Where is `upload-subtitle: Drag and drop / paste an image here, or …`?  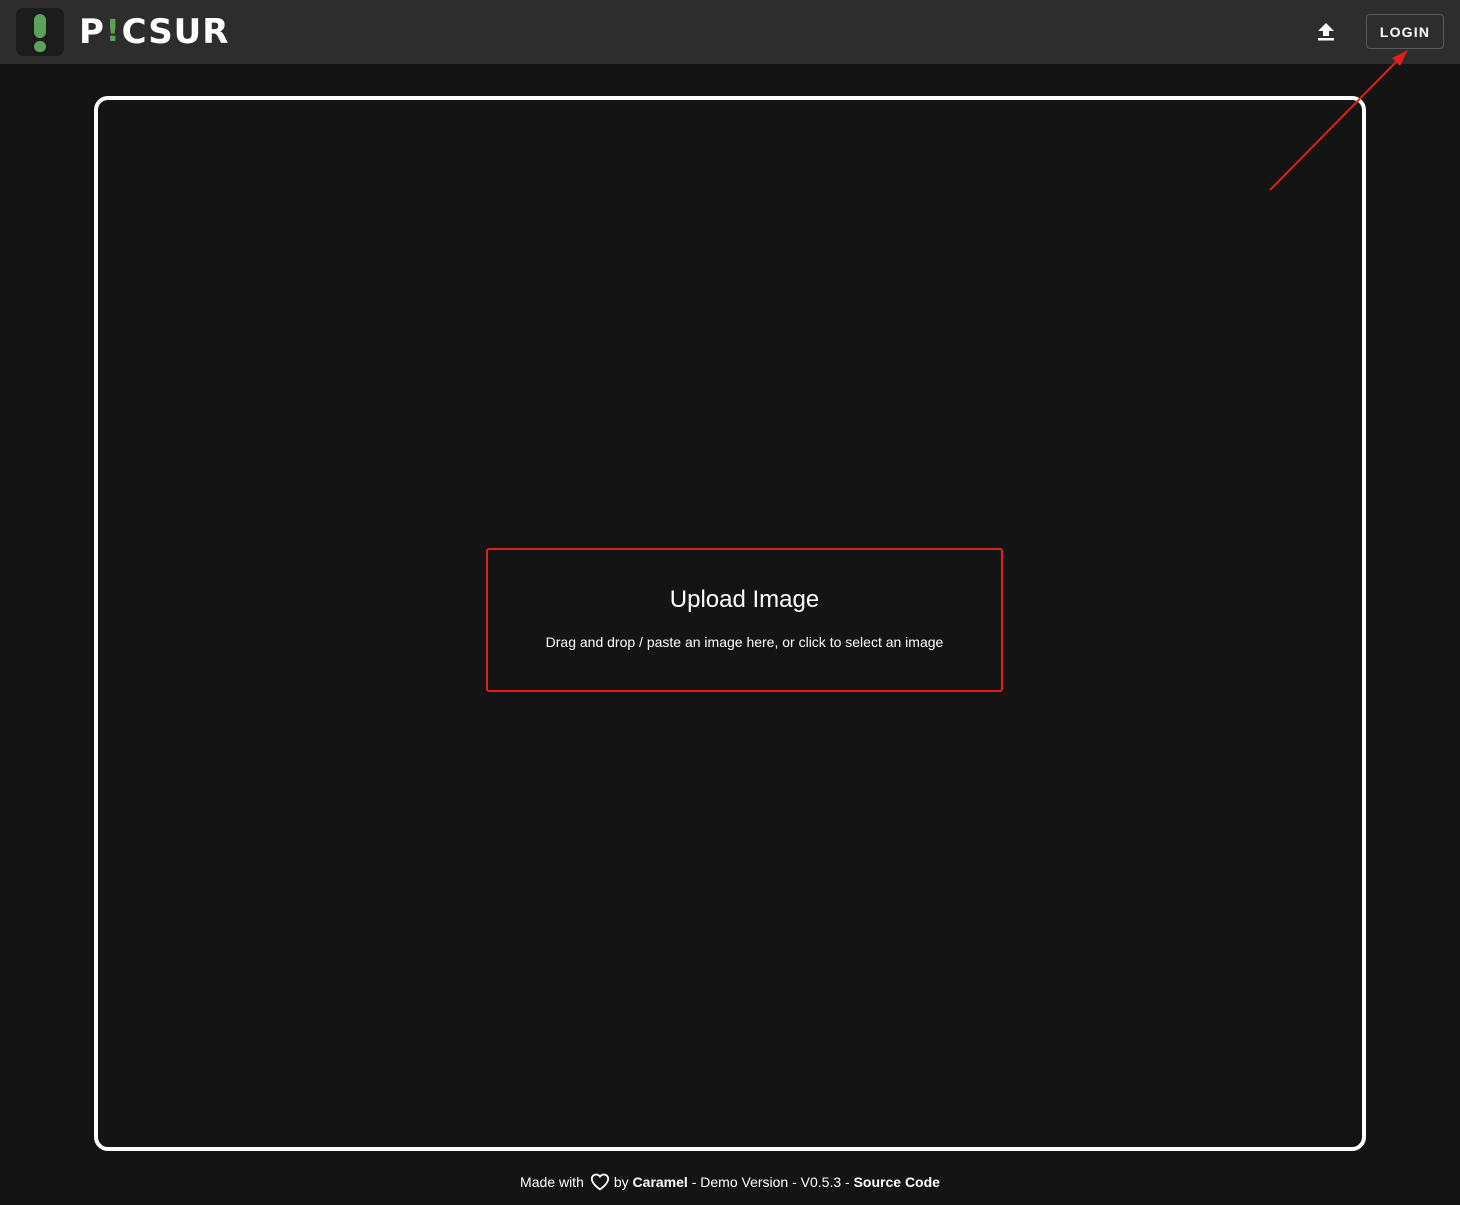
upload-subtitle: Drag and drop / paste an image here, or … is located at coordinates (744, 642).